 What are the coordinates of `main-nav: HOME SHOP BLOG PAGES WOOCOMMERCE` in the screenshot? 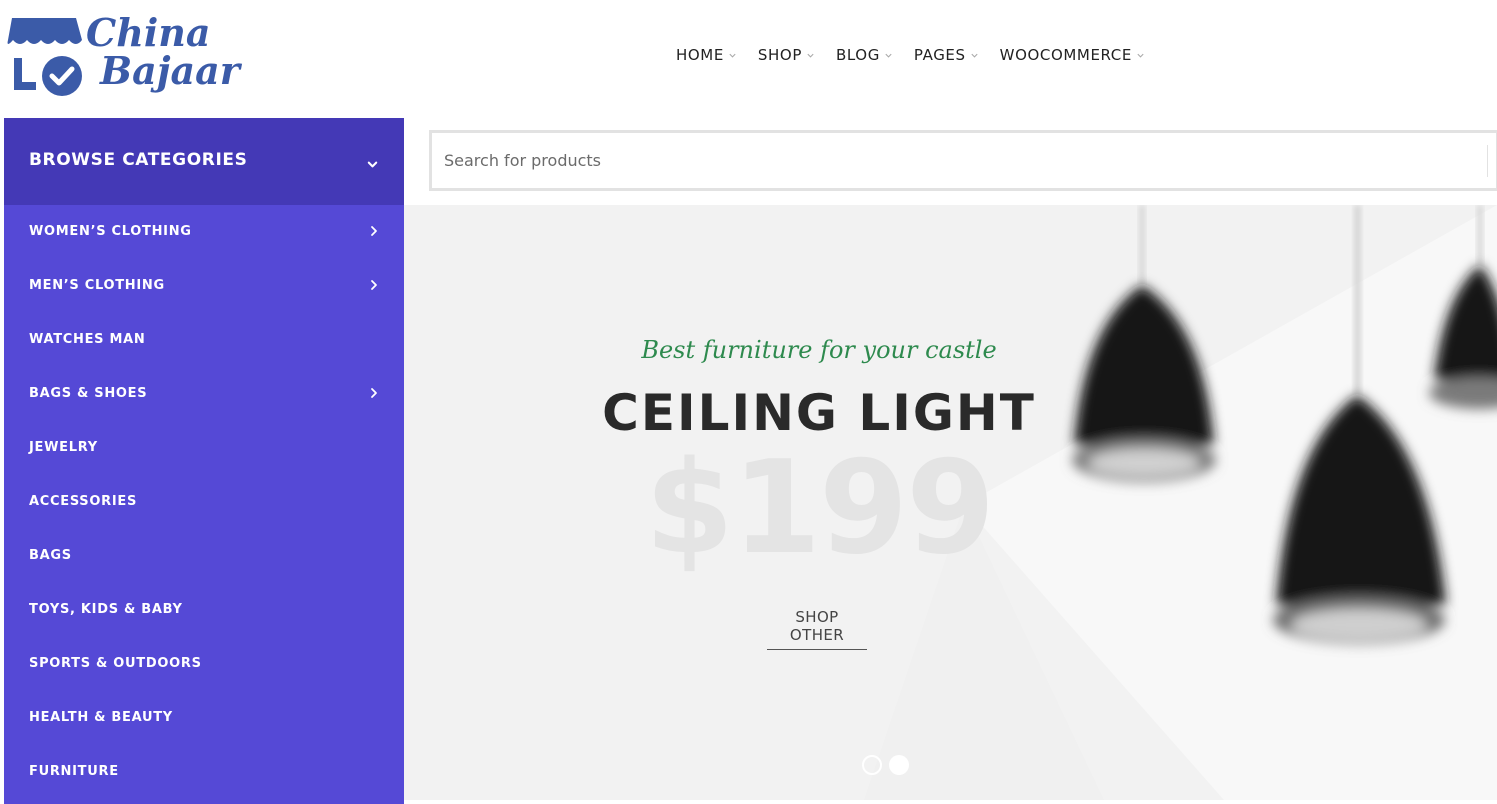 It's located at (921, 55).